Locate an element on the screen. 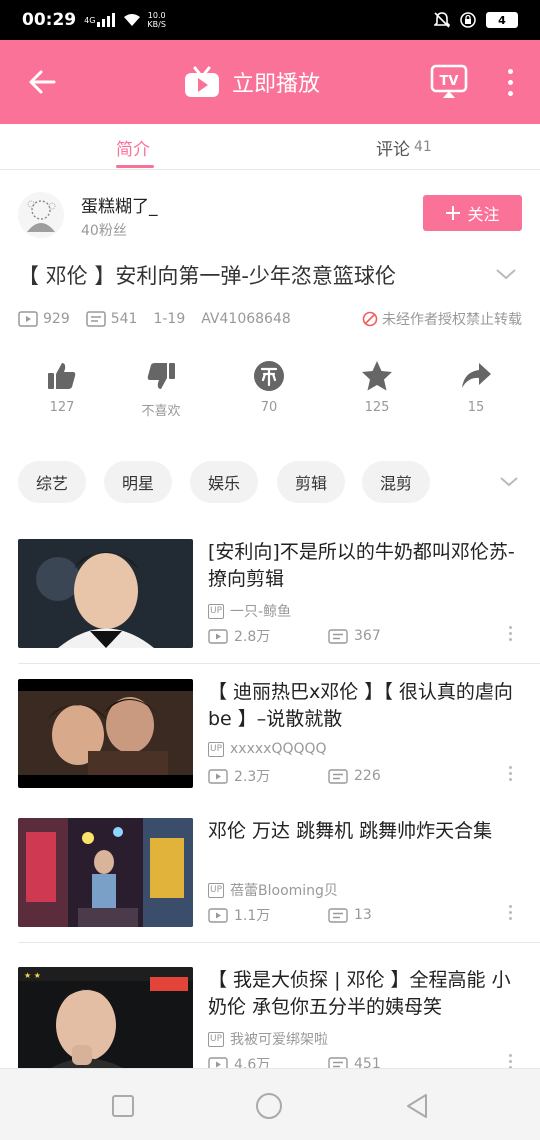  uploader: UP 我被可爱绑架啦 is located at coordinates (268, 1039).